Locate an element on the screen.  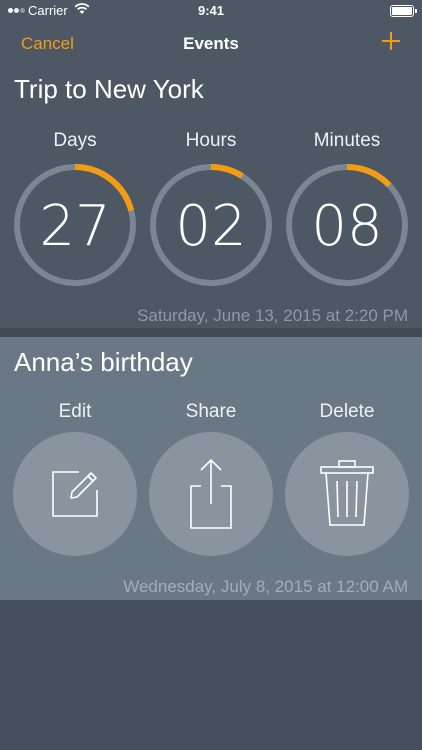
share-button: Share is located at coordinates (211, 478).